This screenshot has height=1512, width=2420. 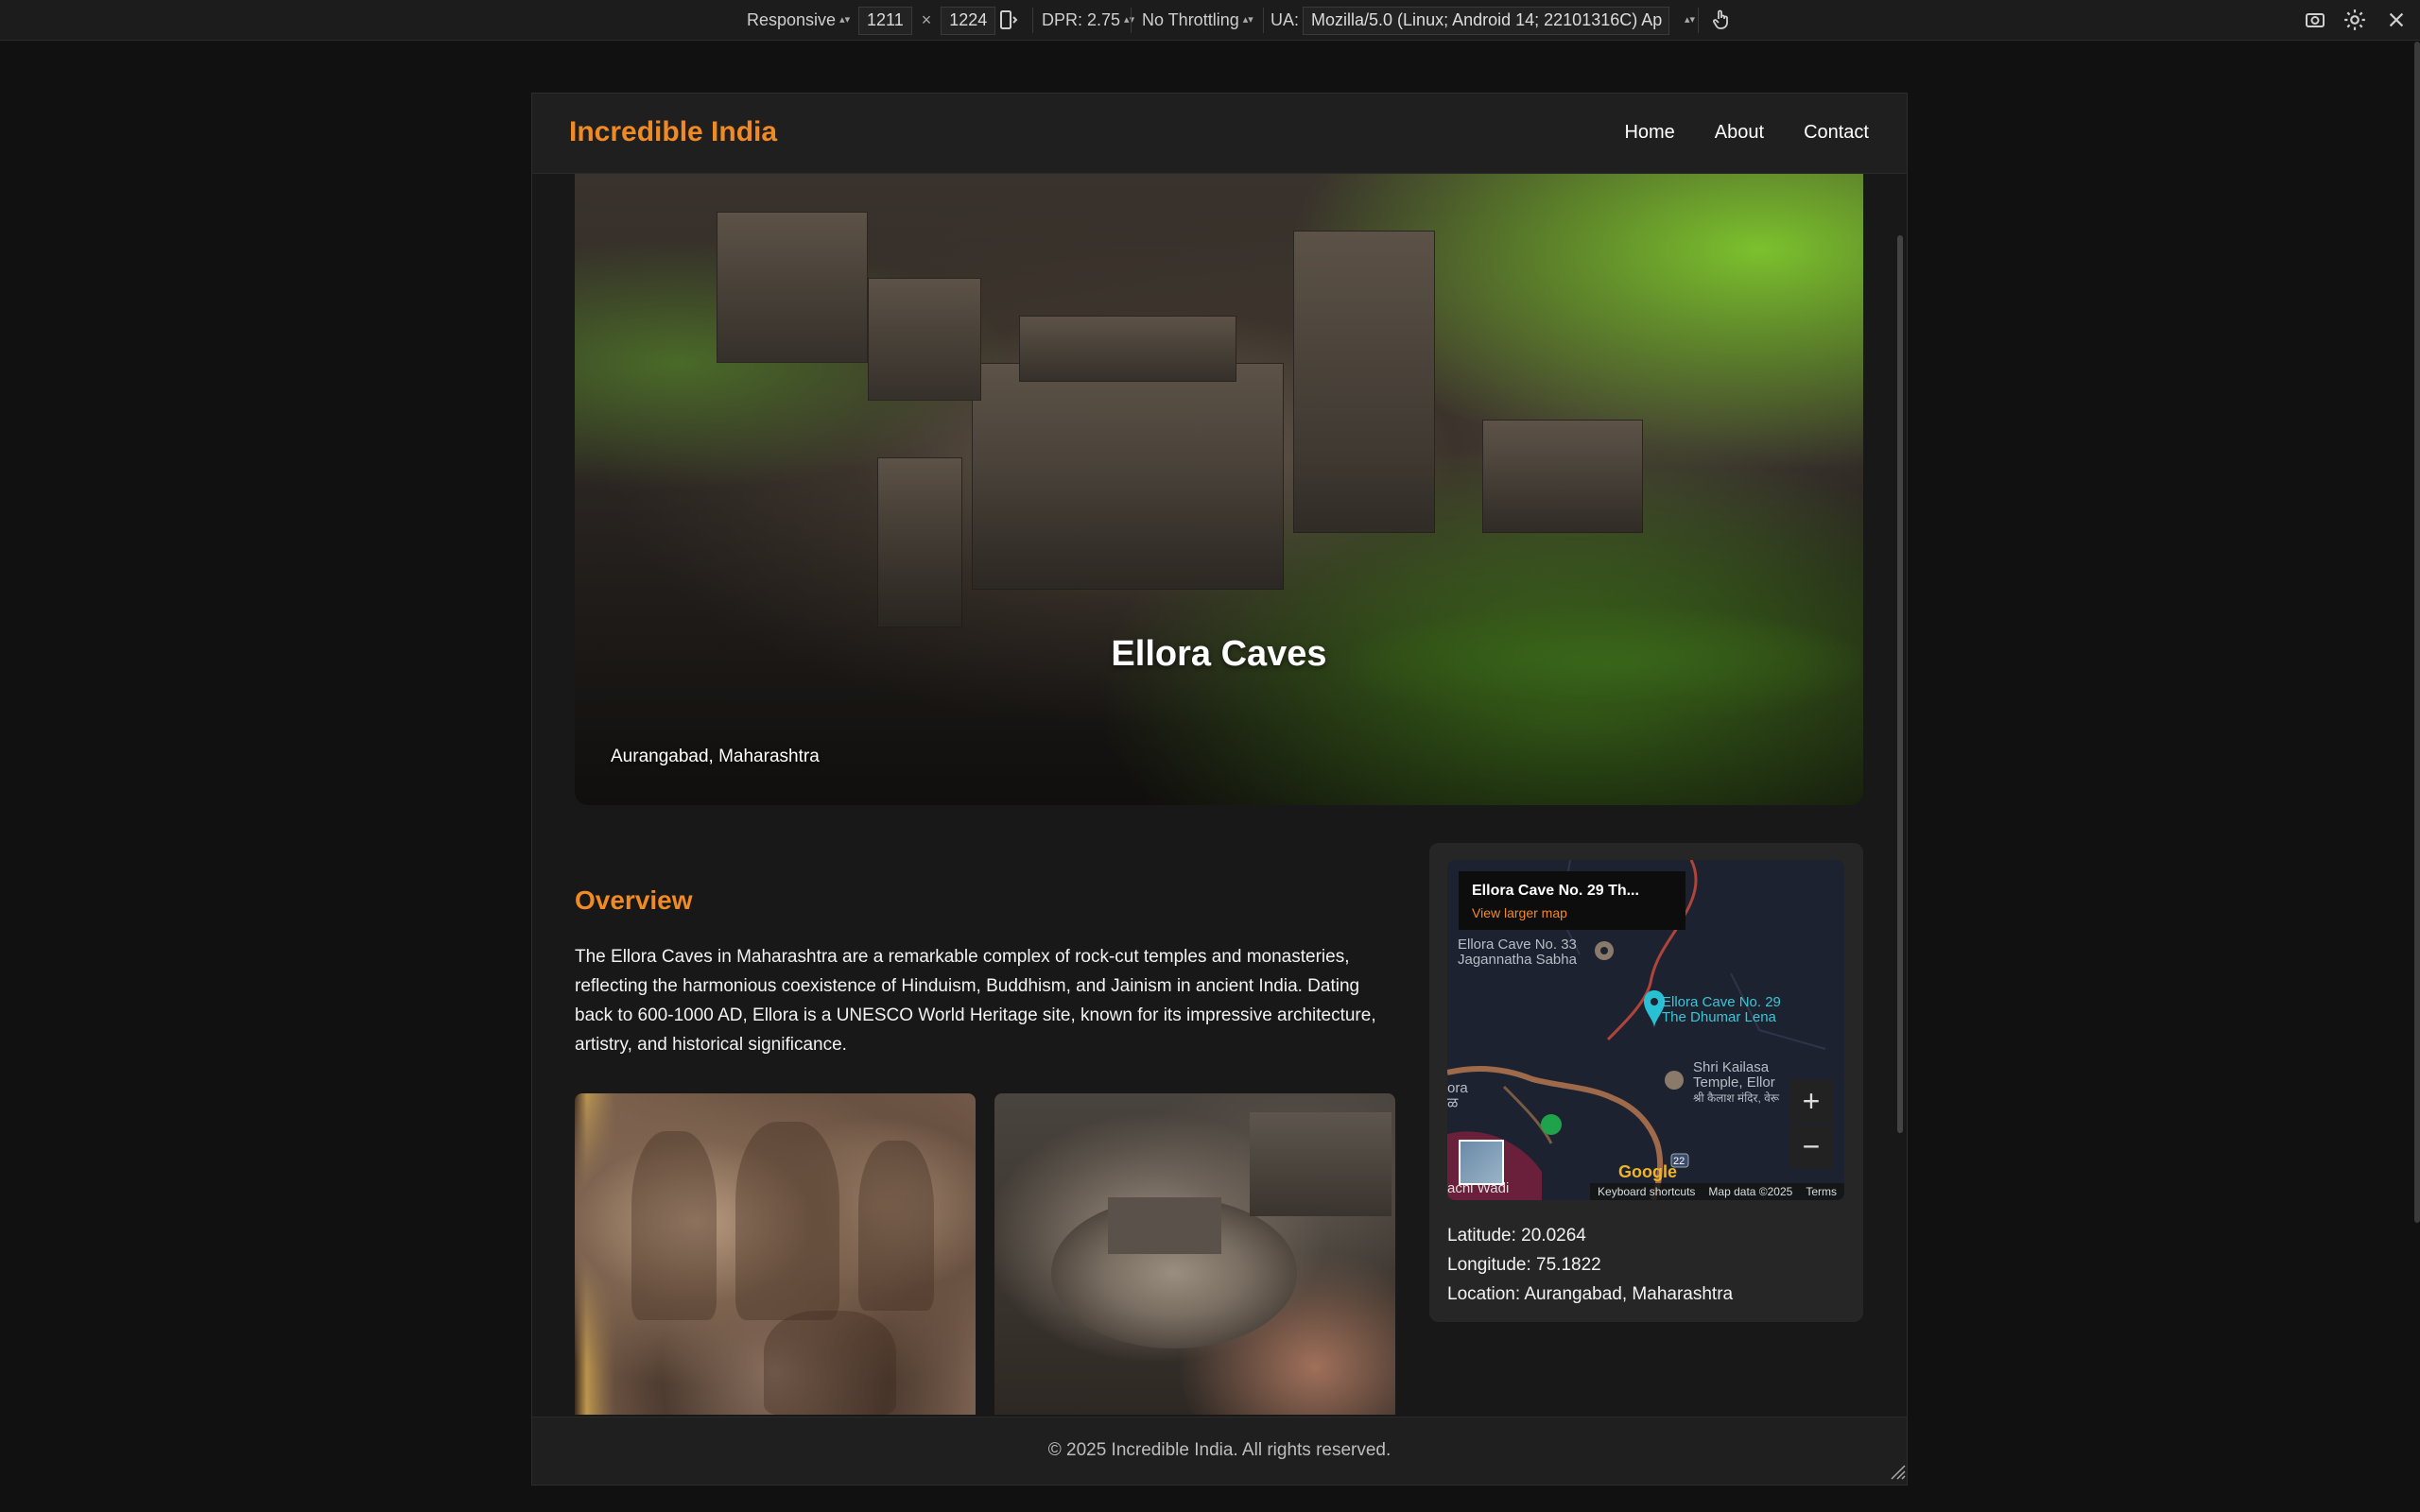 I want to click on ua-label: UA:, so click(x=1285, y=19).